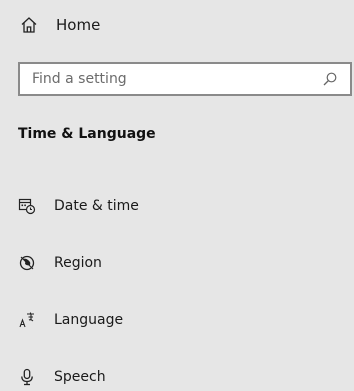 The height and width of the screenshot is (391, 354). What do you see at coordinates (78, 25) in the screenshot?
I see `home-label: Home` at bounding box center [78, 25].